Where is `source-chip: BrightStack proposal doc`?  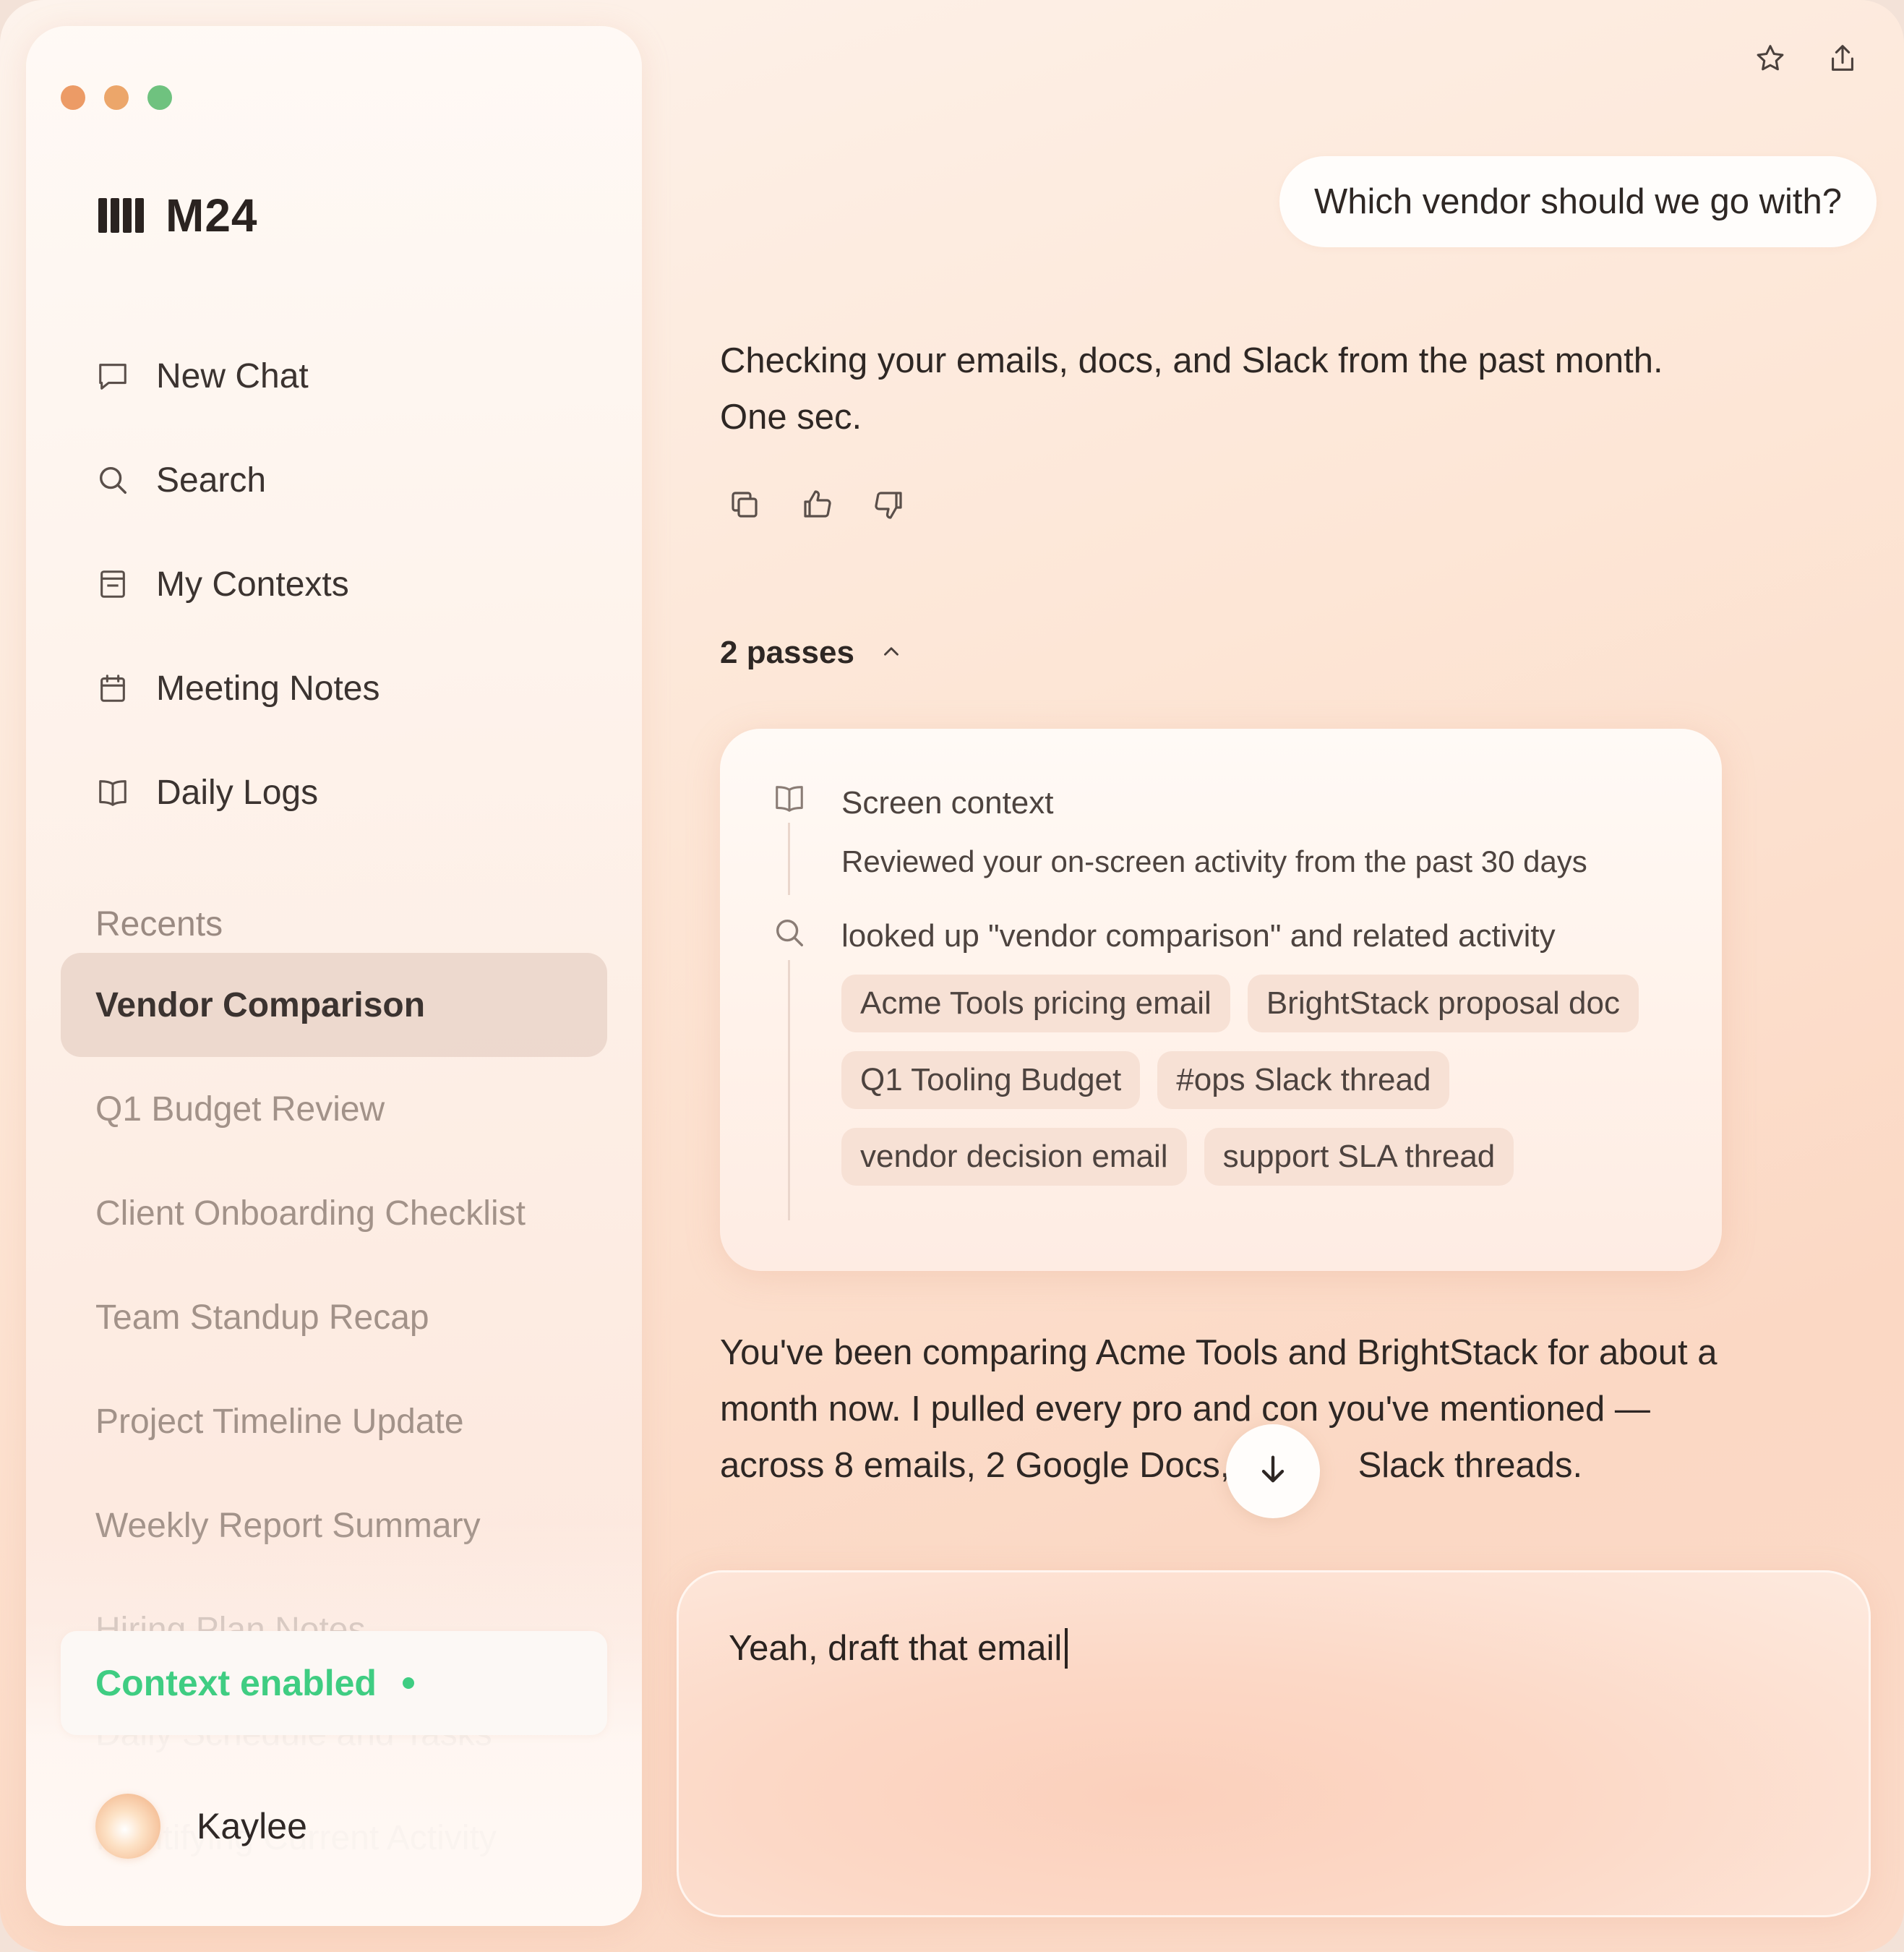 source-chip: BrightStack proposal doc is located at coordinates (1443, 1003).